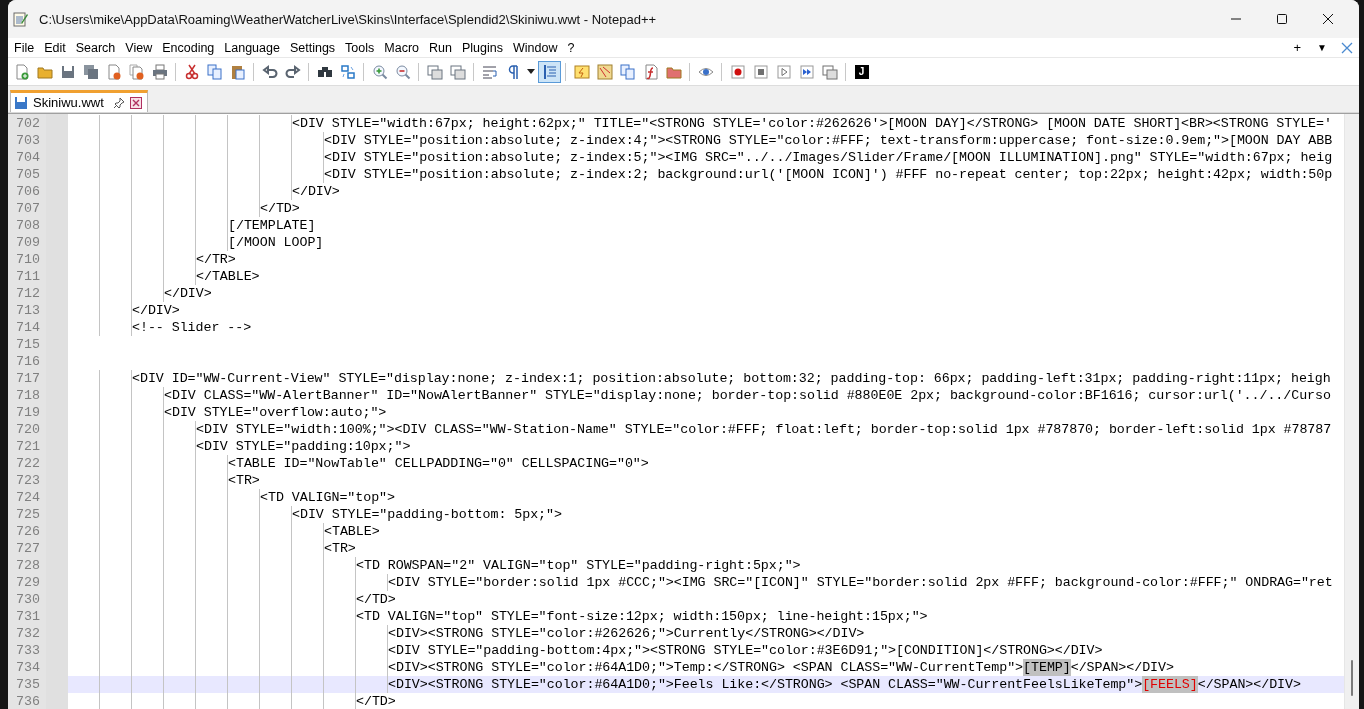 The height and width of the screenshot is (709, 1364). What do you see at coordinates (1122, 667) in the screenshot?
I see `code-text: </SPAN></DIV>` at bounding box center [1122, 667].